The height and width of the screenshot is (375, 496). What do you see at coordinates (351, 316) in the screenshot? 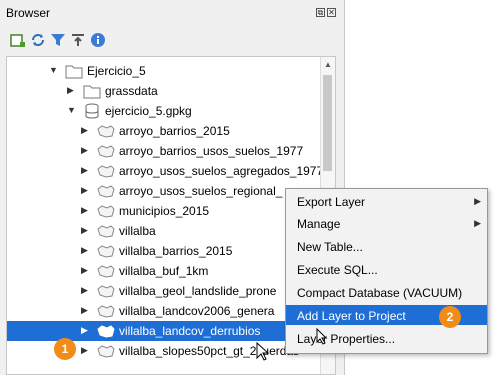
I see `menu-item-label: Add Layer to Project` at bounding box center [351, 316].